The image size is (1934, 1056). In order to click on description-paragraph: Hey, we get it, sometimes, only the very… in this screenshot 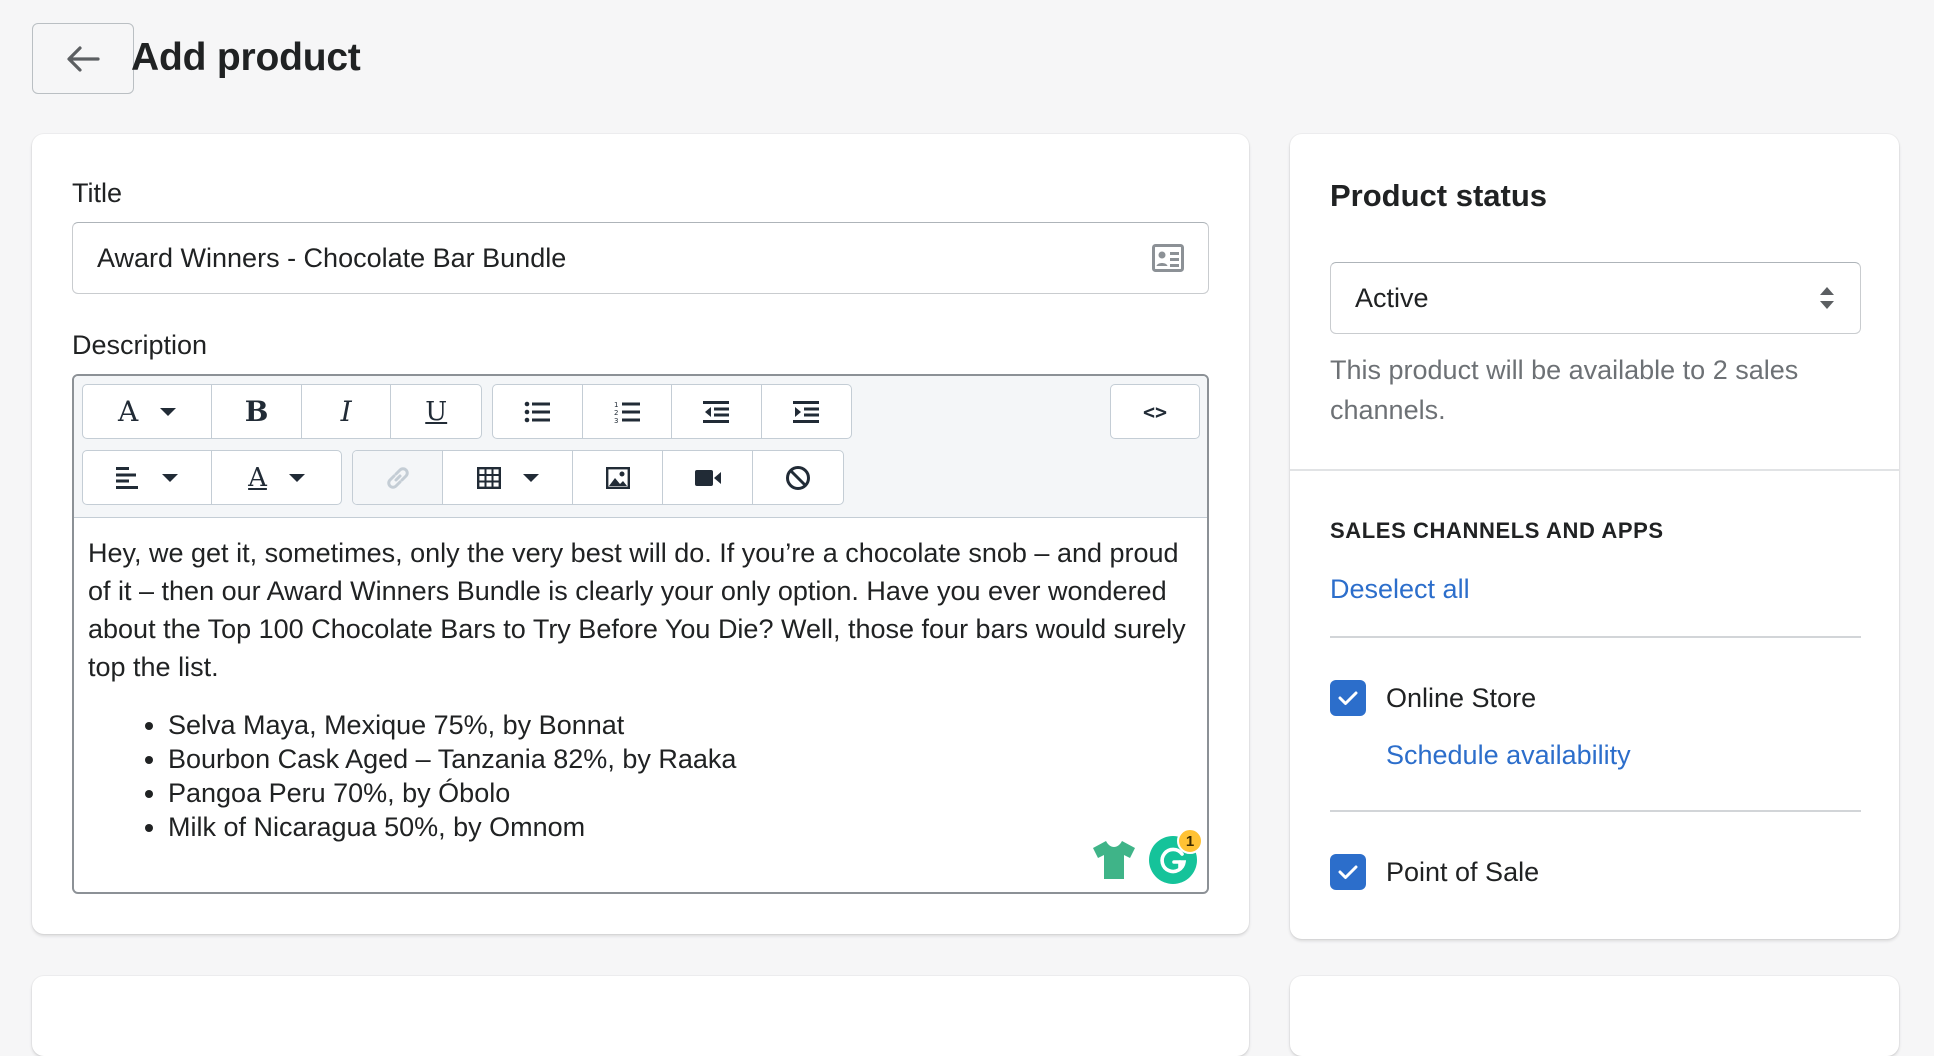, I will do `click(637, 610)`.